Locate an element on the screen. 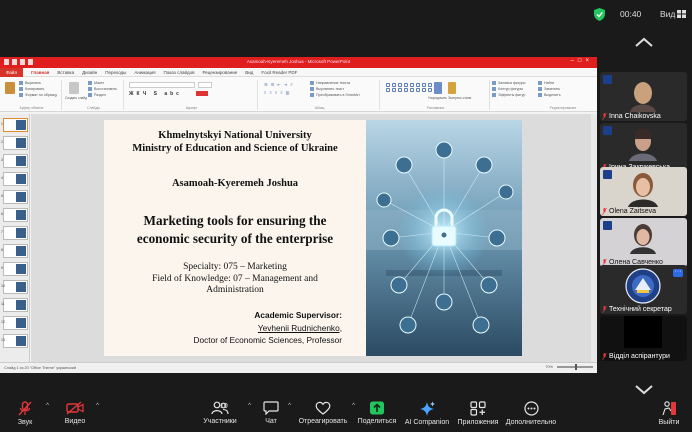 This screenshot has width=692, height=432. more-button: Дополнительно is located at coordinates (531, 413).